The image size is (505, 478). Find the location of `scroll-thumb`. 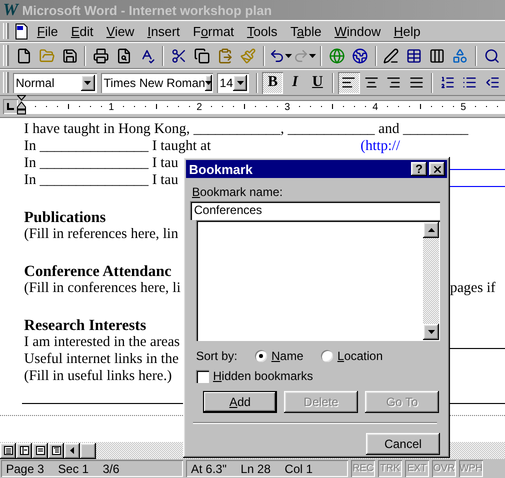

scroll-thumb is located at coordinates (88, 450).